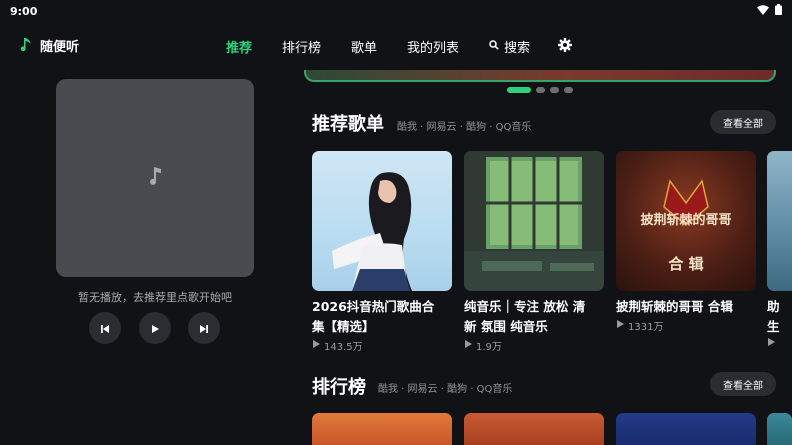 The width and height of the screenshot is (792, 445). What do you see at coordinates (540, 76) in the screenshot?
I see `banner-carousel` at bounding box center [540, 76].